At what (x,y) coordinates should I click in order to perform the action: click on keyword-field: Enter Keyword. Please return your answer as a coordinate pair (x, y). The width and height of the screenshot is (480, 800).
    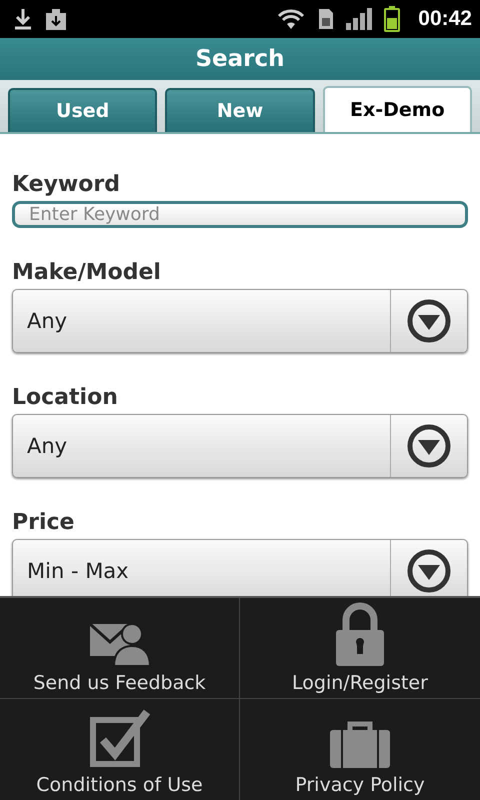
    Looking at the image, I should click on (240, 214).